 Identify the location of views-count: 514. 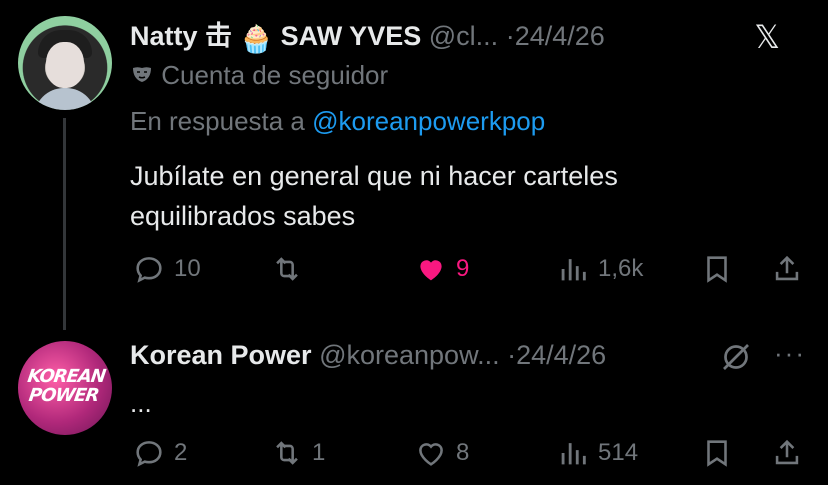
(618, 452).